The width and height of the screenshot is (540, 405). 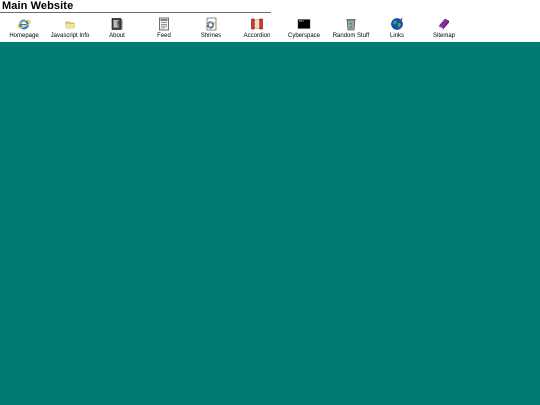 What do you see at coordinates (211, 24) in the screenshot?
I see `shrine-page-icon` at bounding box center [211, 24].